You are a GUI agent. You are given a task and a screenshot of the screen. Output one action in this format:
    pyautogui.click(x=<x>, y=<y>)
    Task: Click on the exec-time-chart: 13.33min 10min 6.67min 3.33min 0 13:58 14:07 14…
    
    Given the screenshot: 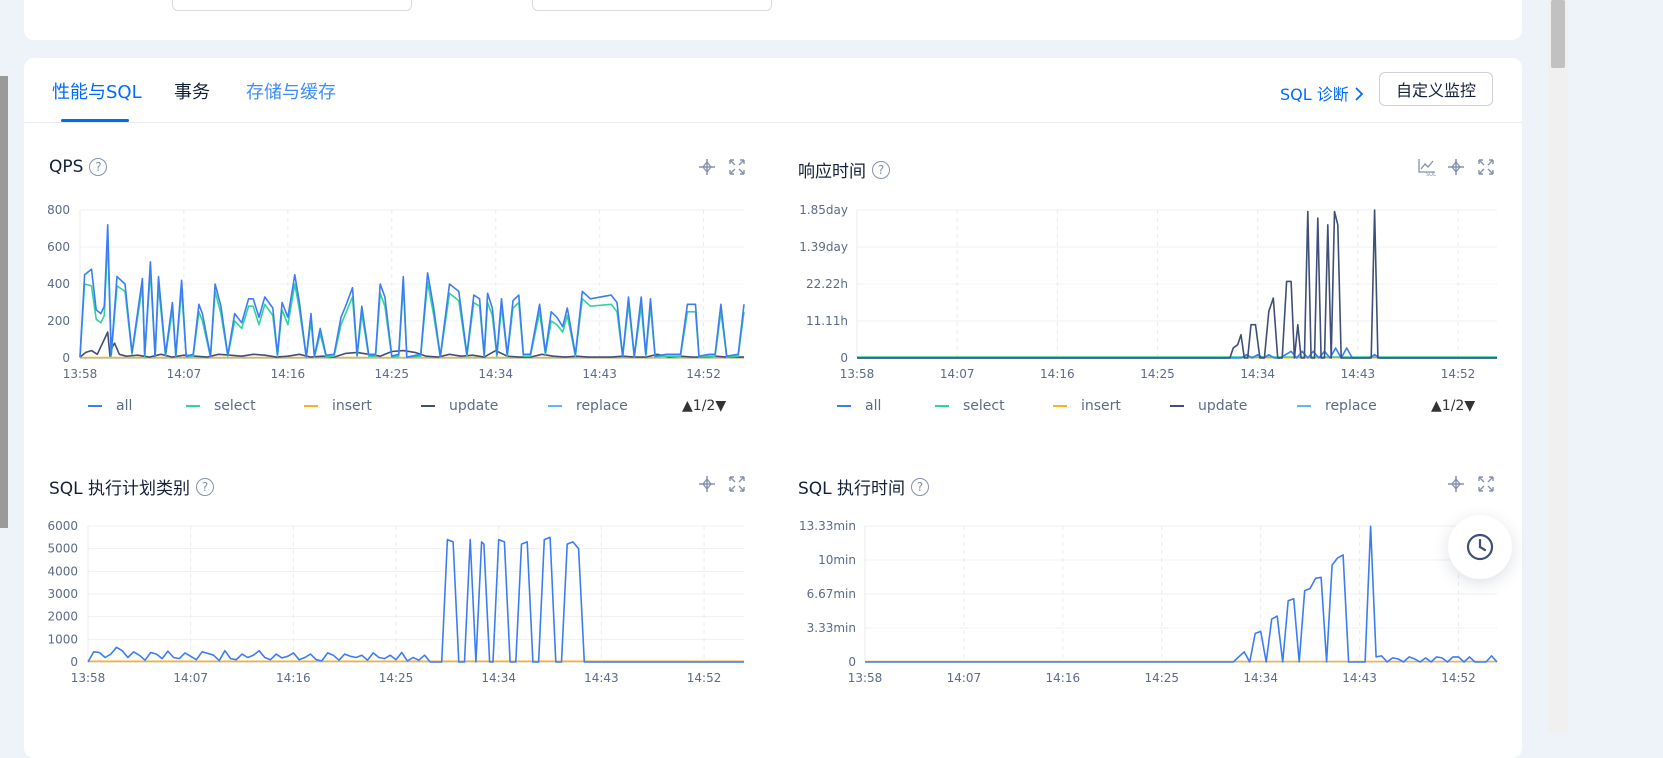 What is the action you would take?
    pyautogui.click(x=1148, y=606)
    